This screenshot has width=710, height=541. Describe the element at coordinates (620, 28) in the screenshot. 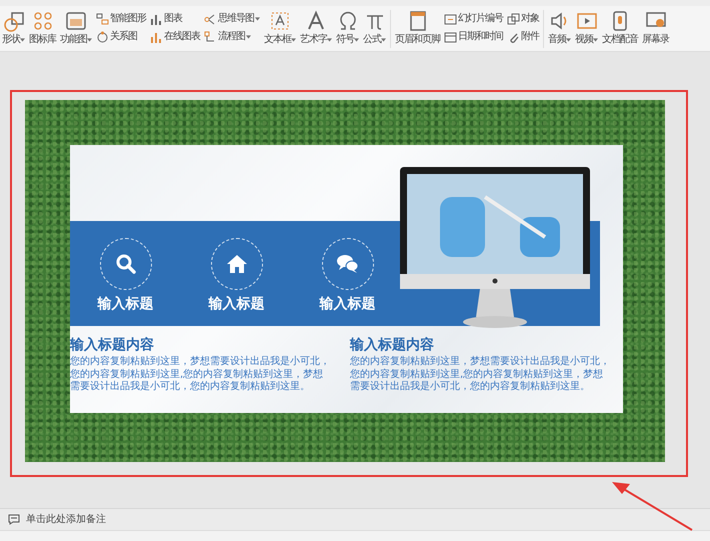

I see `toolbar-button: 文档配音` at that location.